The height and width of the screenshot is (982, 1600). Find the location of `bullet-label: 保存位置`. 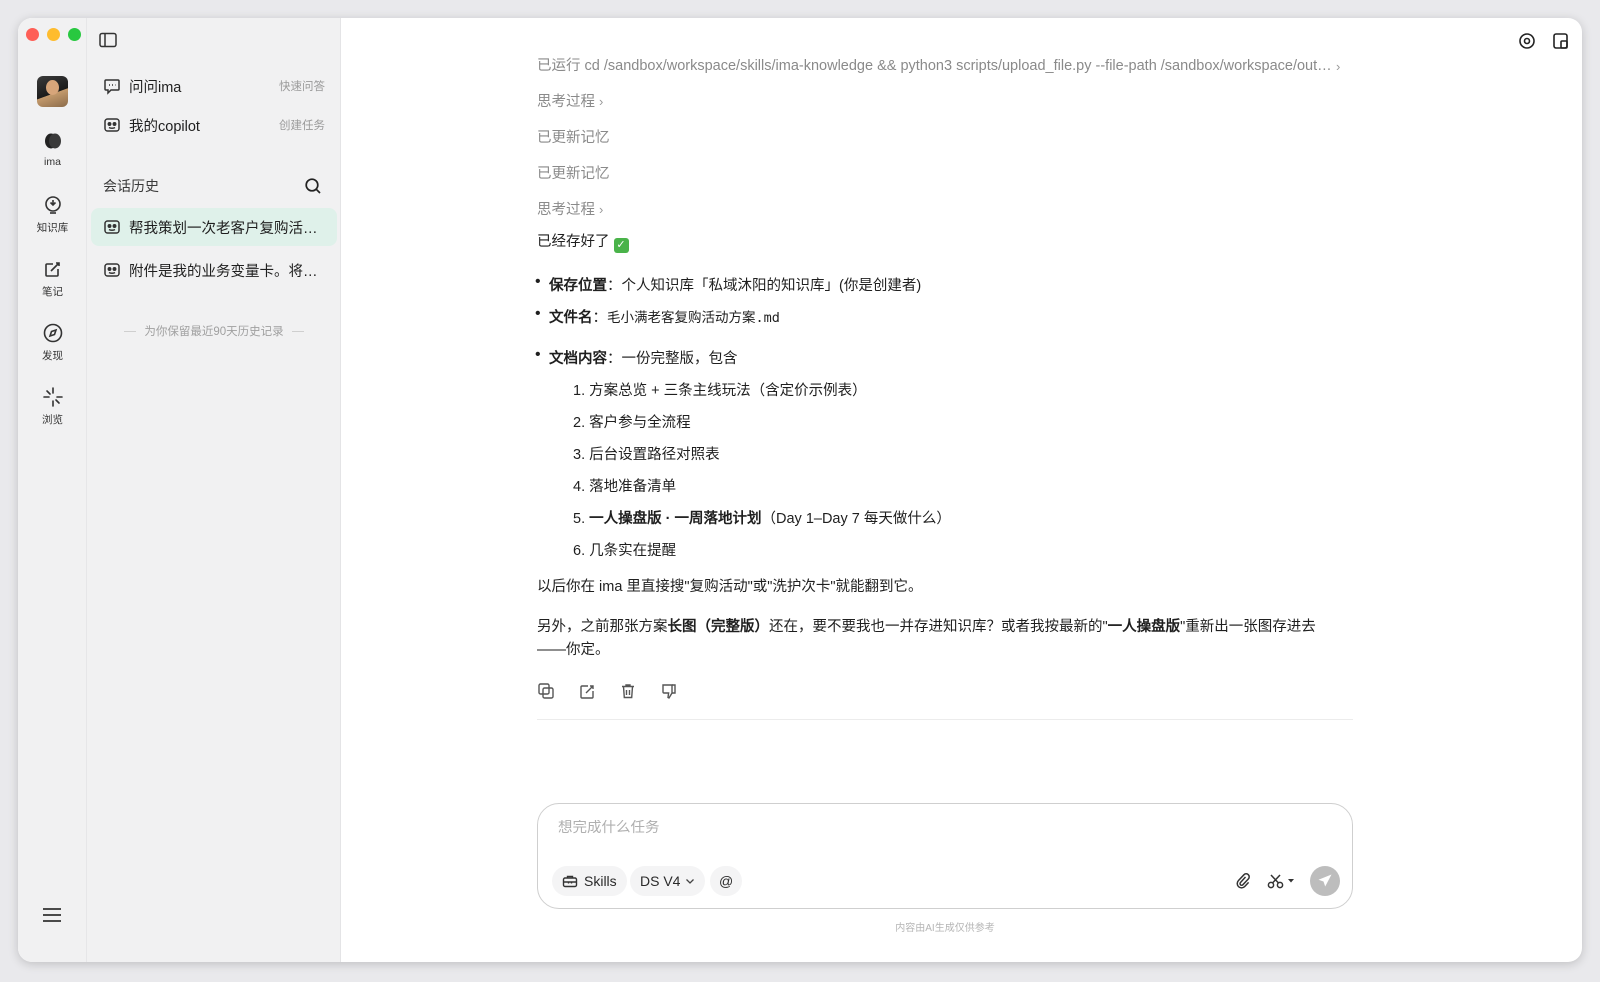

bullet-label: 保存位置 is located at coordinates (578, 286).